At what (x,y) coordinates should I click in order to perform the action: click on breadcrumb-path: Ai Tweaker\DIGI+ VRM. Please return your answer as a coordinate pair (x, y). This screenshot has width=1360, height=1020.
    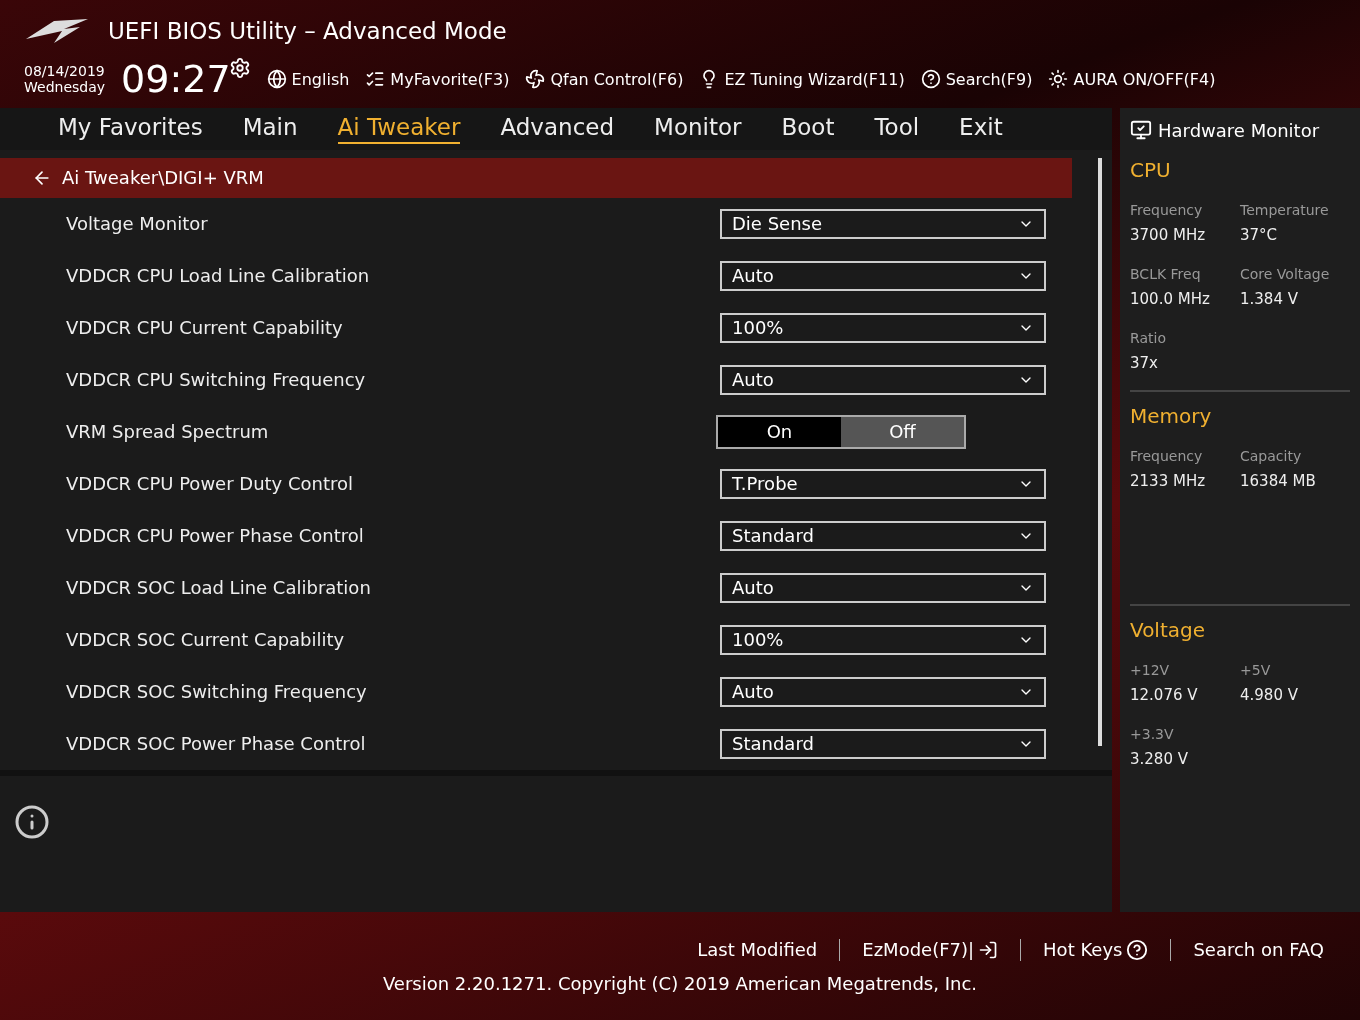
    Looking at the image, I should click on (163, 178).